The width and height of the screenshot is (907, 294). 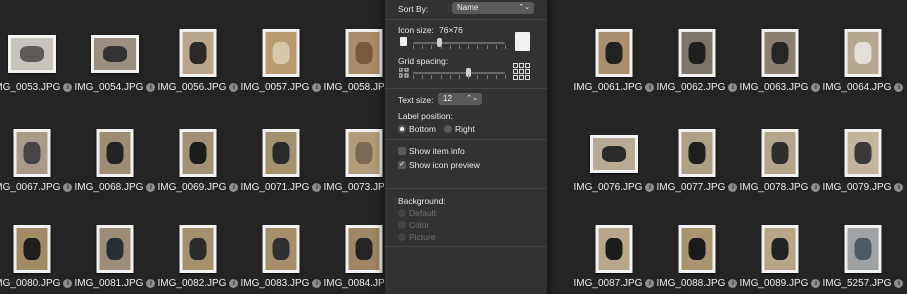 I want to click on sort-by-popup: Name ⌃⌄, so click(x=493, y=8).